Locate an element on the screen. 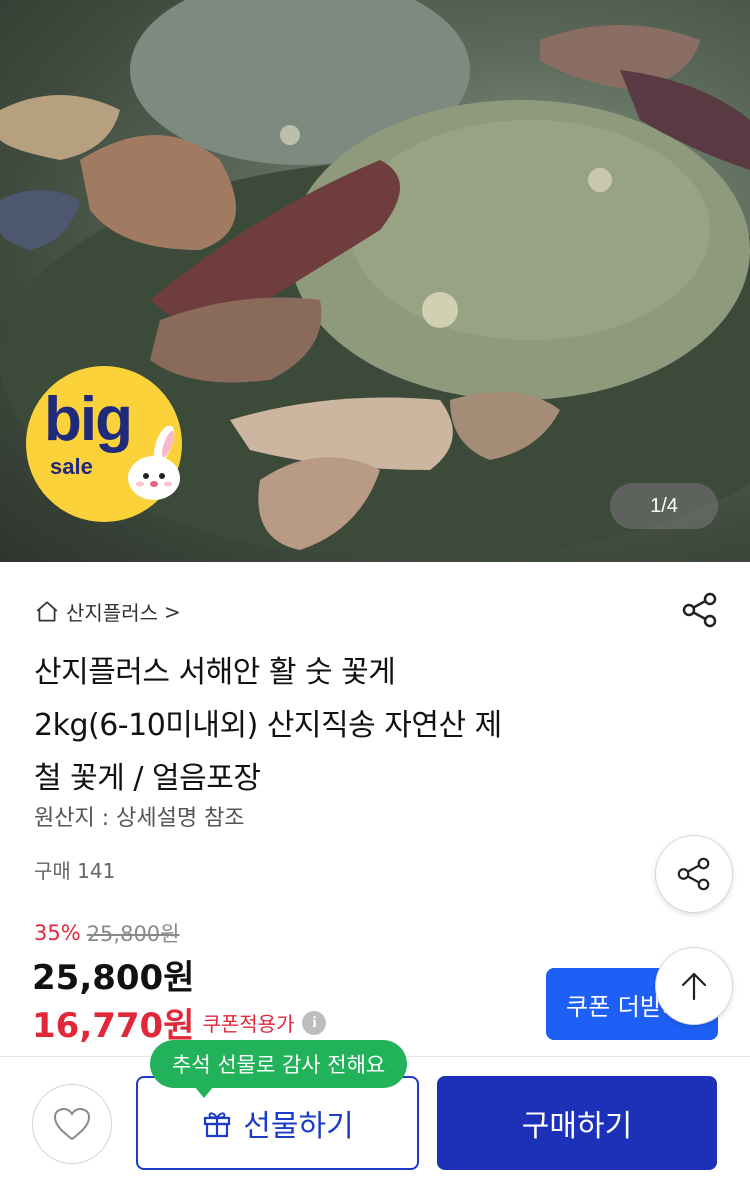 This screenshot has width=750, height=1187. big-sale-badge: big sale is located at coordinates (104, 444).